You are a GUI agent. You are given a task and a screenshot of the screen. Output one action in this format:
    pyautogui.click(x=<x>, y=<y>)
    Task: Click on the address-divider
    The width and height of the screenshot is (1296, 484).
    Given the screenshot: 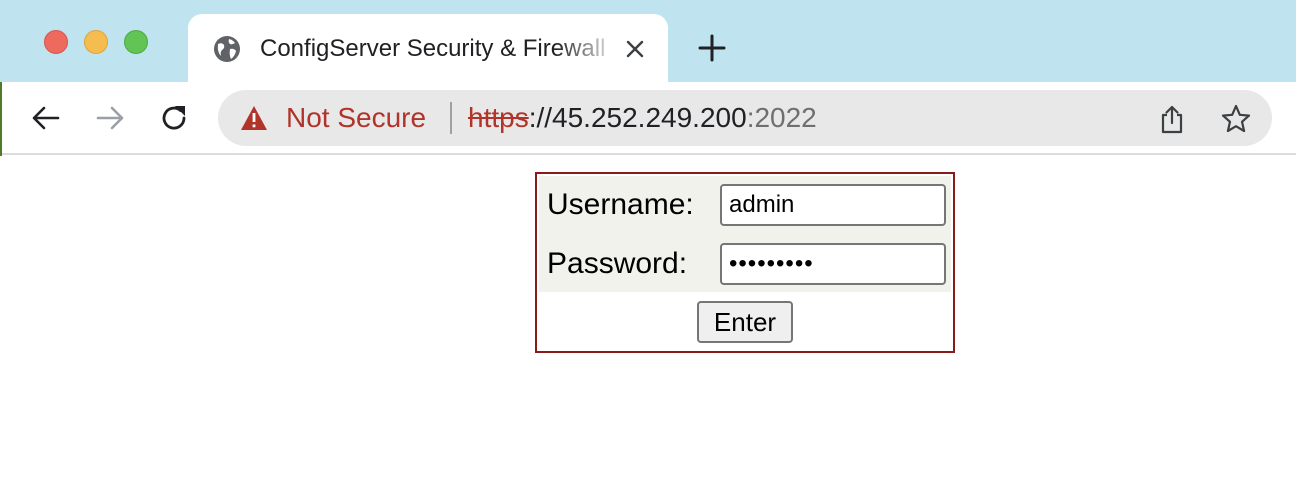 What is the action you would take?
    pyautogui.click(x=451, y=118)
    